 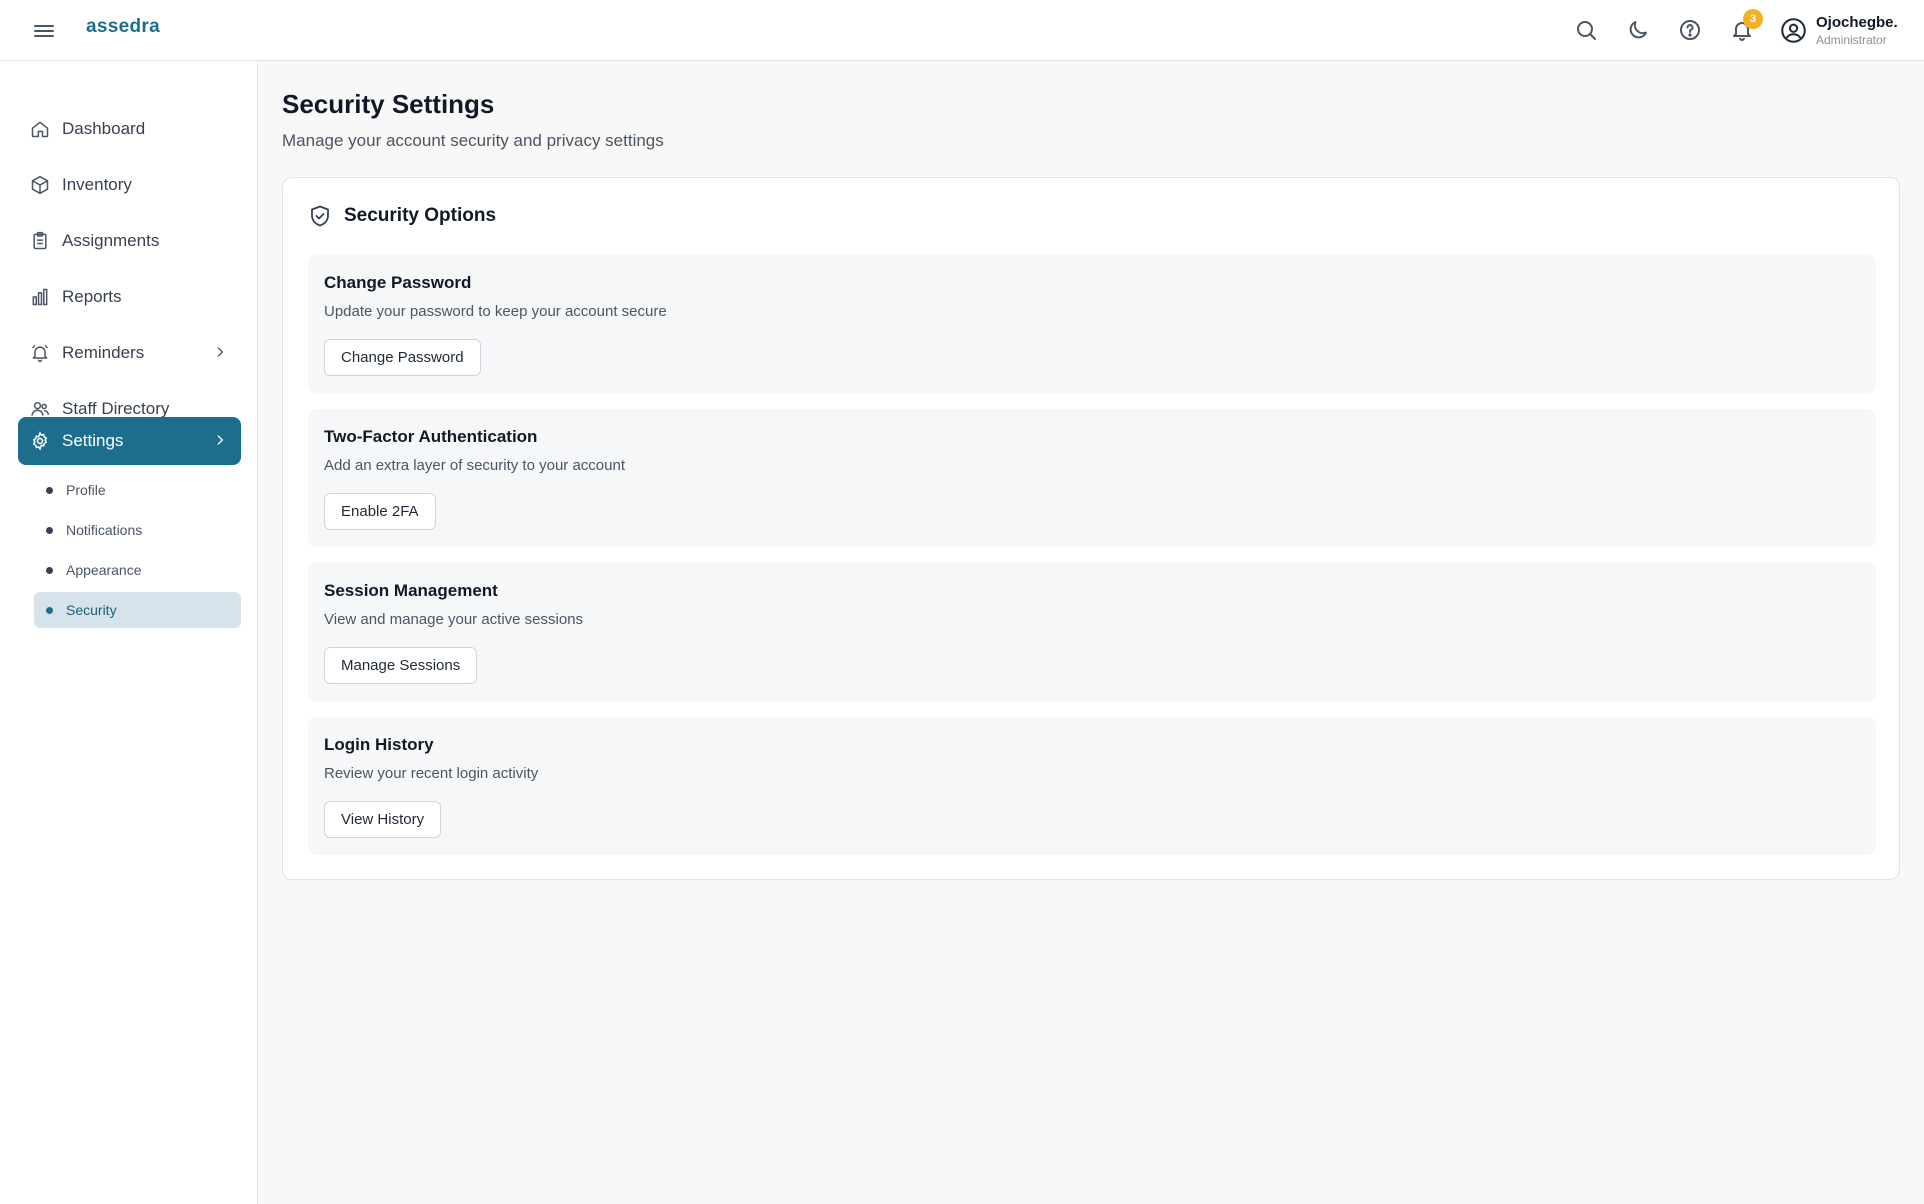 What do you see at coordinates (380, 511) in the screenshot?
I see `enable-2fa-button: Enable 2FA` at bounding box center [380, 511].